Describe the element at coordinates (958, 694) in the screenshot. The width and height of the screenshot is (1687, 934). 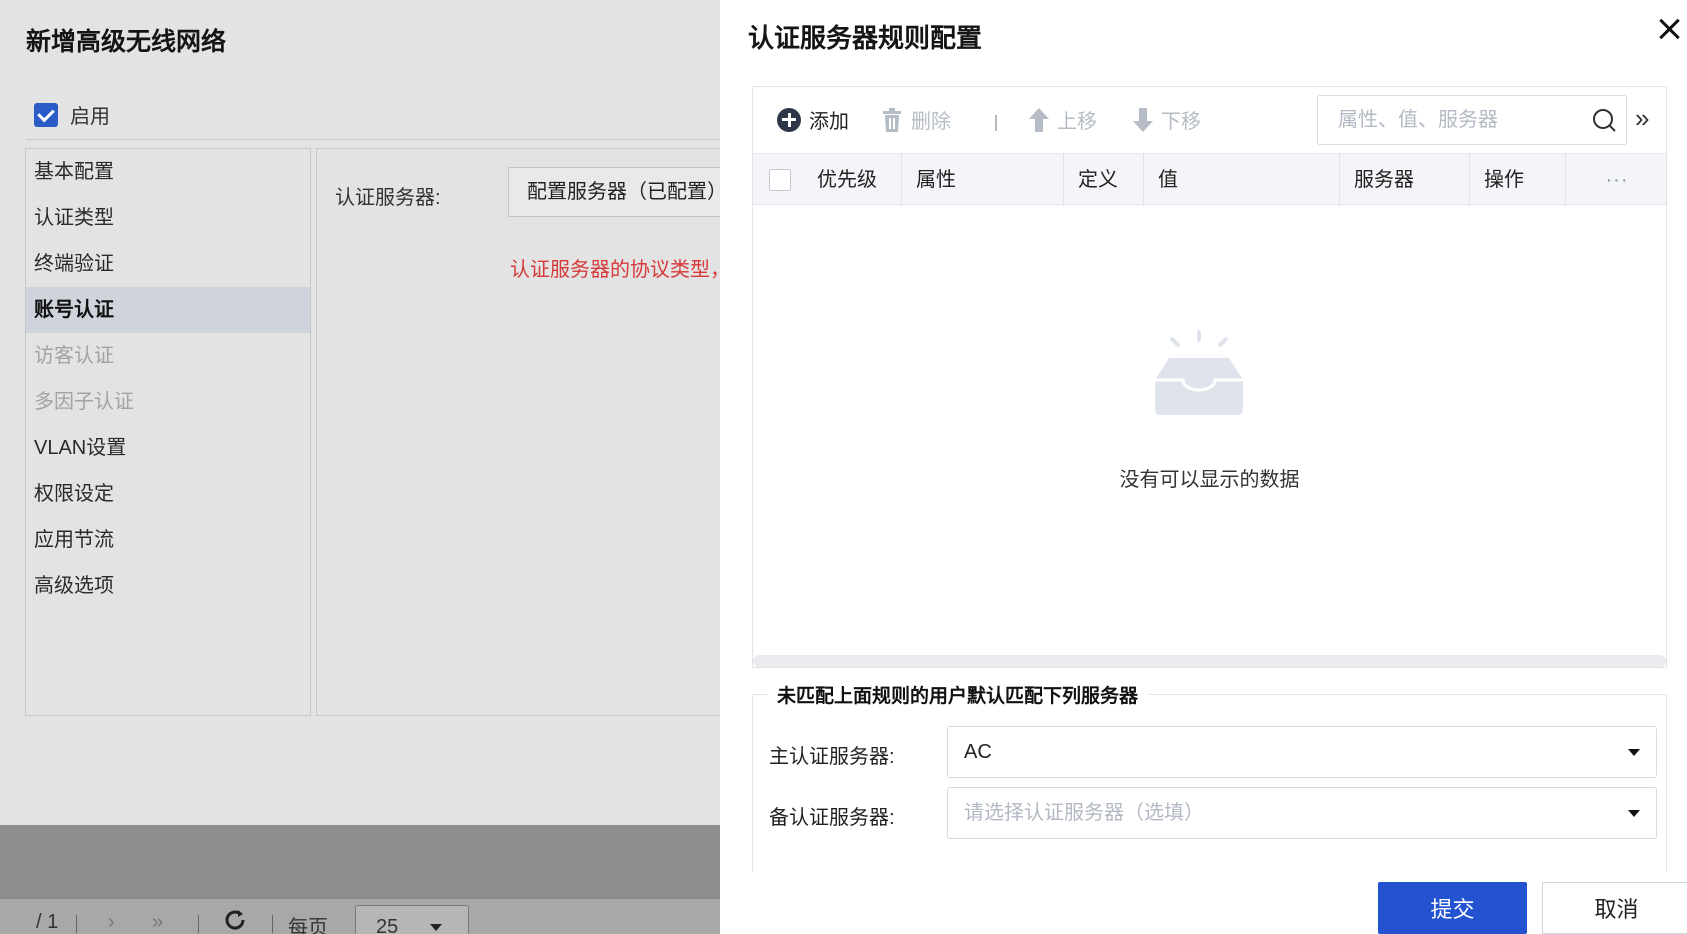
I see `fieldset-legend: 未匹配上面规则的用户默认匹配下列服务器` at that location.